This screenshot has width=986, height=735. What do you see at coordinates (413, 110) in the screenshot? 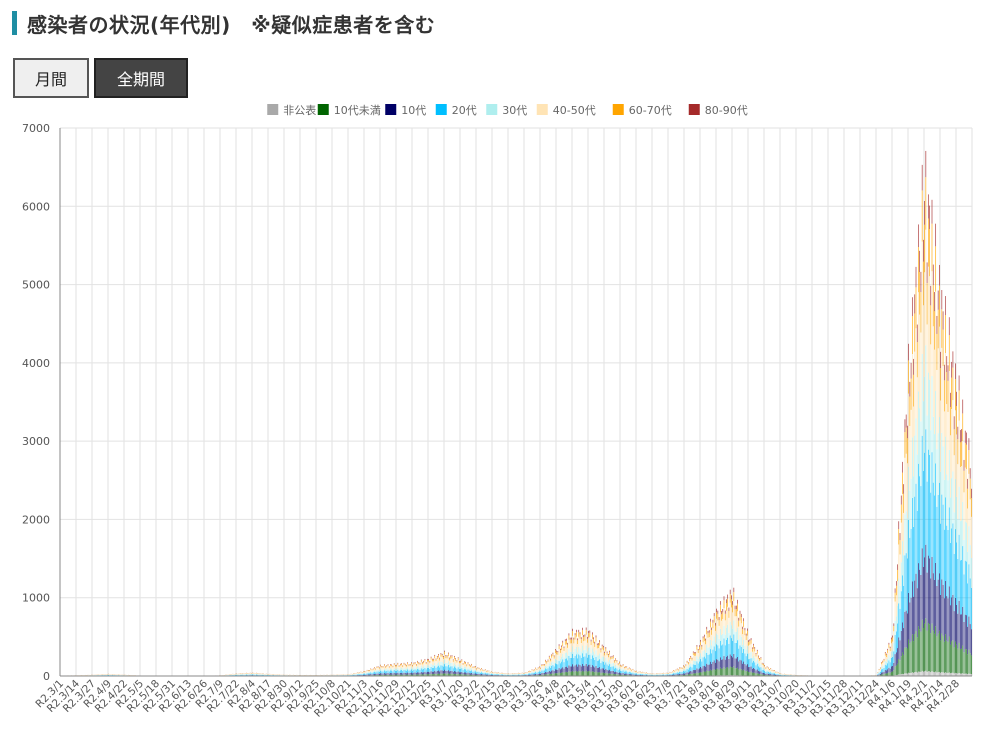
I see `legend-label: 10代` at bounding box center [413, 110].